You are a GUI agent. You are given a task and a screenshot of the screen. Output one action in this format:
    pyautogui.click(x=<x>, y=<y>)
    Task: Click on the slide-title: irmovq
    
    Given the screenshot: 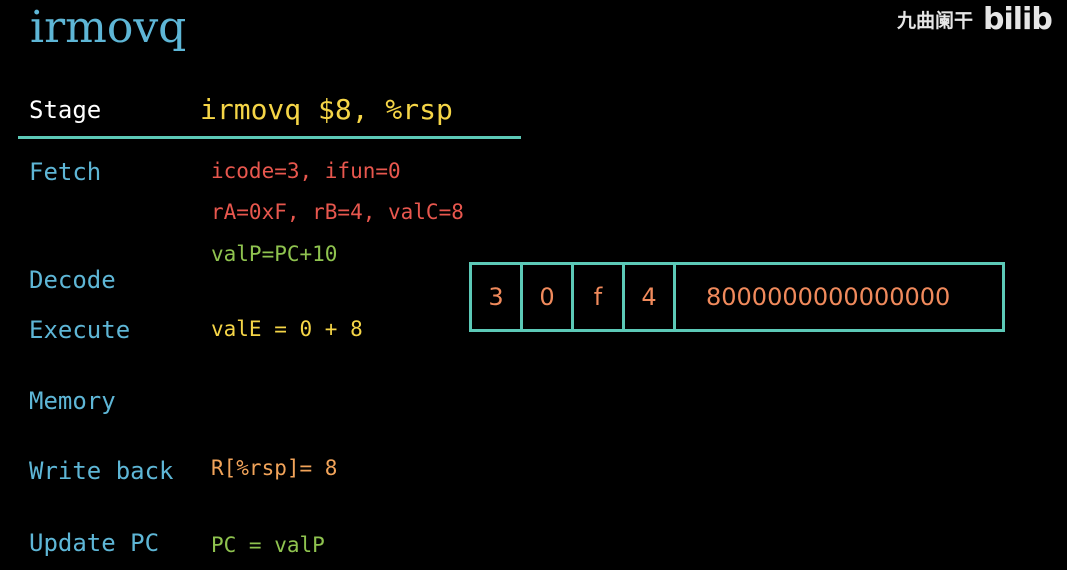 What is the action you would take?
    pyautogui.click(x=108, y=27)
    